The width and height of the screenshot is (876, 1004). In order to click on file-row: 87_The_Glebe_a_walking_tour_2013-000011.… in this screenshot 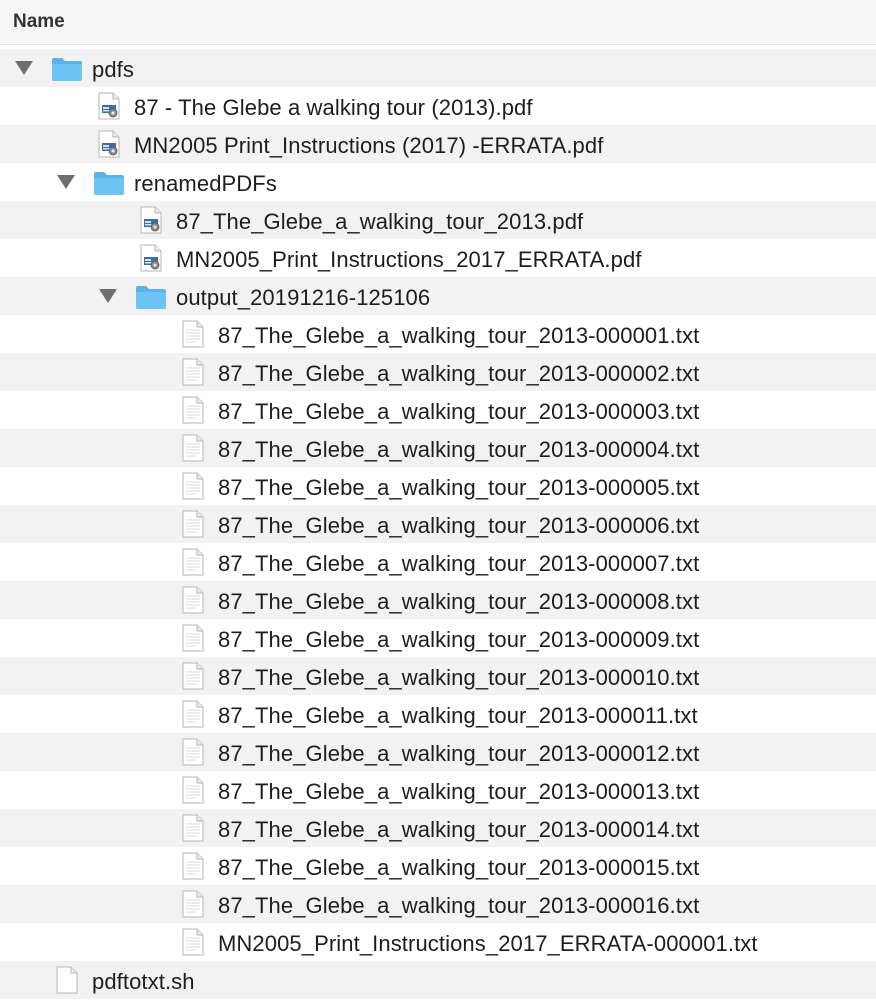, I will do `click(438, 714)`.